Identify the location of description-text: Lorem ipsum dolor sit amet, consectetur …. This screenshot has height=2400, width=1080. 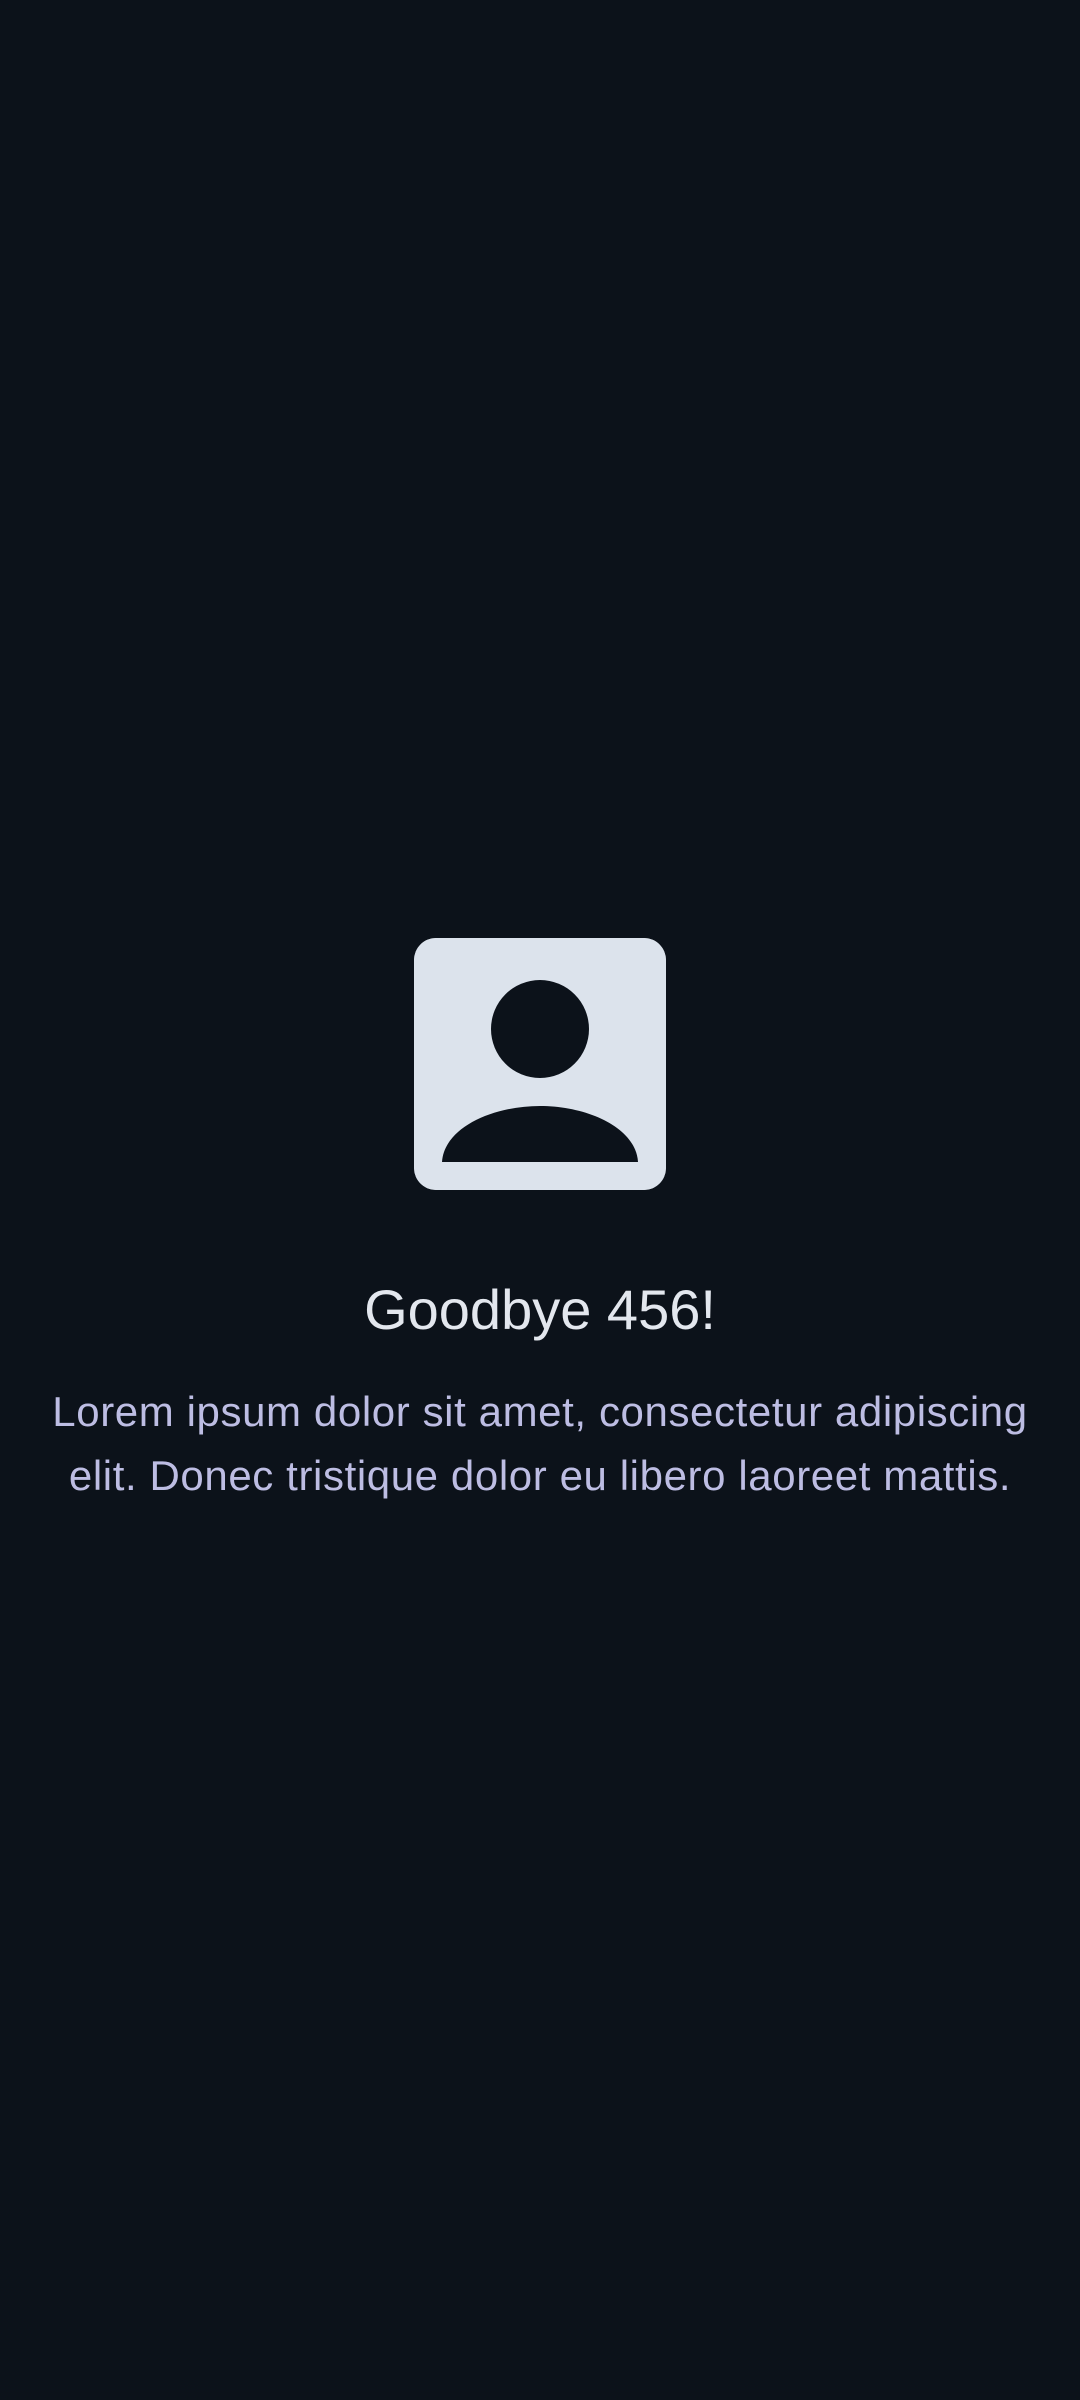
(540, 1443).